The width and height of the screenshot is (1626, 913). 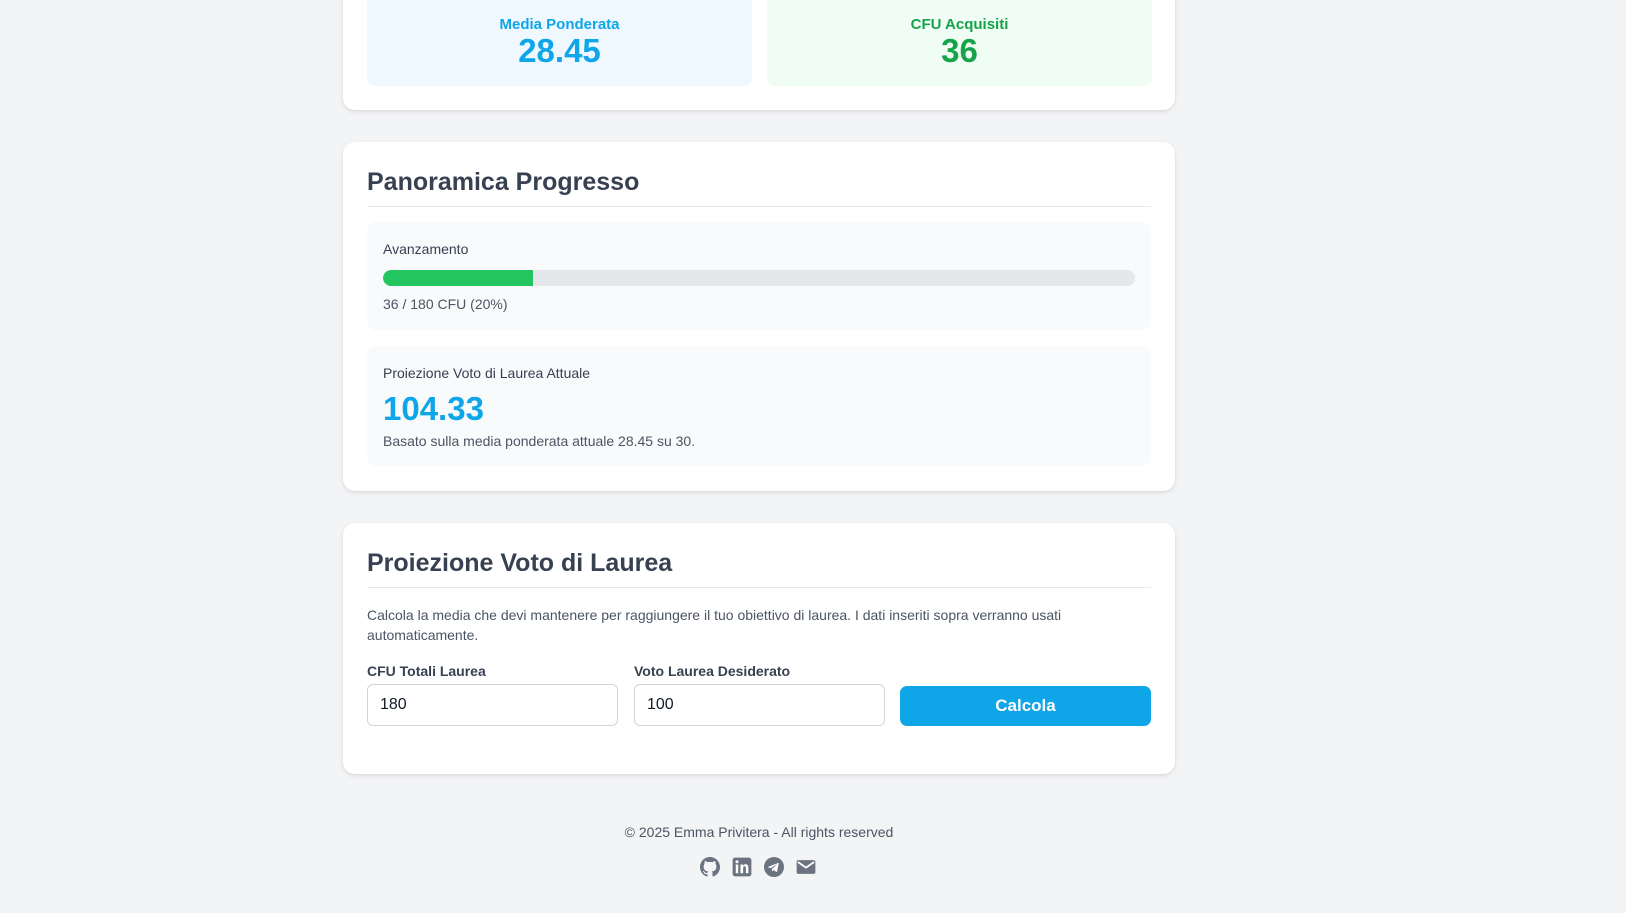 I want to click on calculator-title: Proiezione Voto di Laurea, so click(x=520, y=563).